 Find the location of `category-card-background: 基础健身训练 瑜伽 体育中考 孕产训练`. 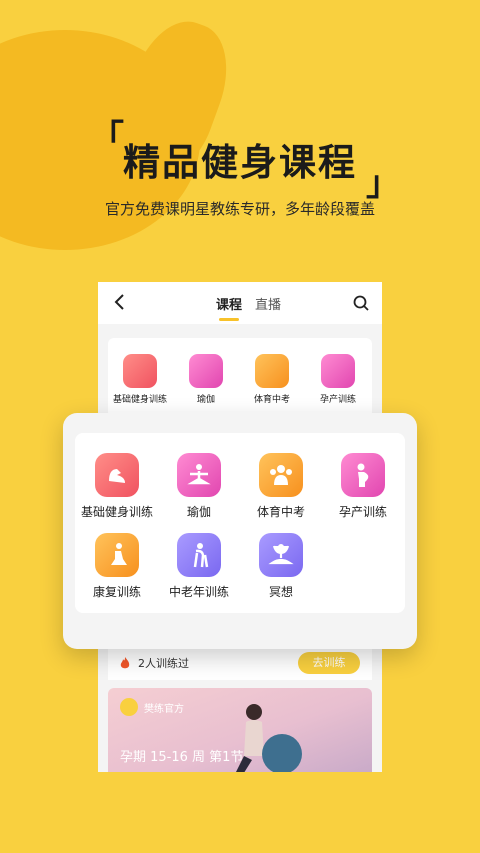

category-card-background: 基础健身训练 瑜伽 体育中考 孕产训练 is located at coordinates (240, 378).